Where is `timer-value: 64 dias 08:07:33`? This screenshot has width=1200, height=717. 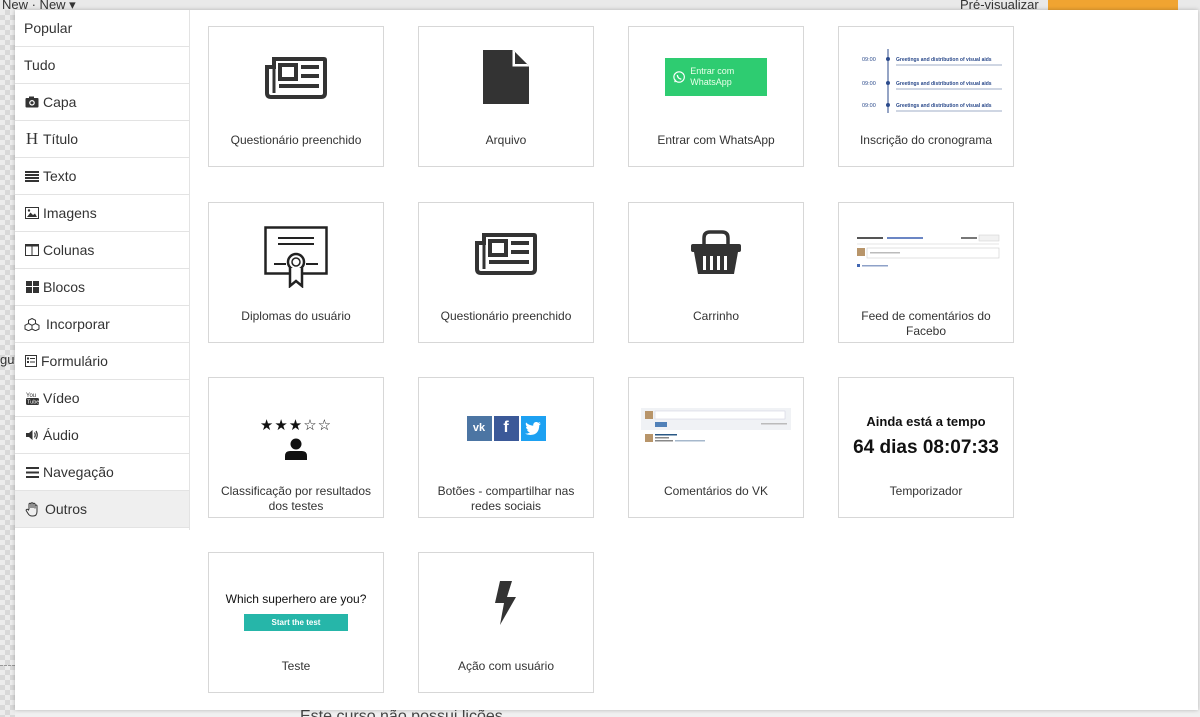 timer-value: 64 dias 08:07:33 is located at coordinates (926, 447).